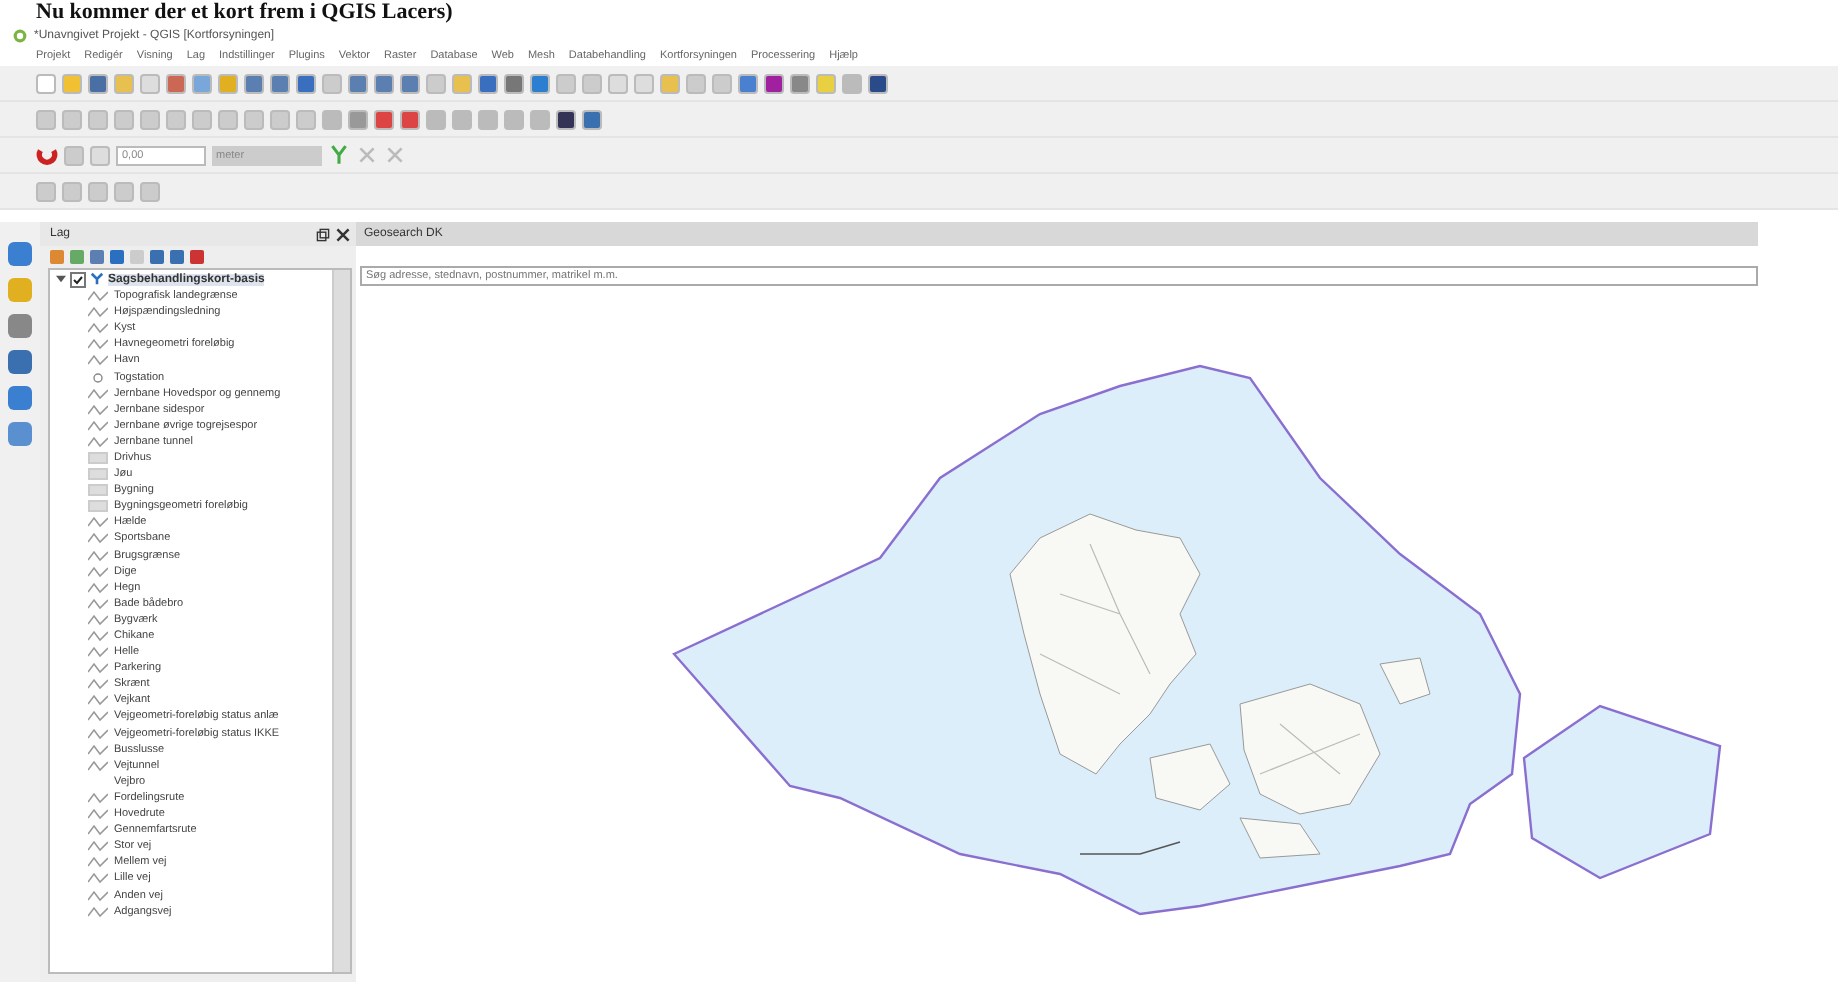 The height and width of the screenshot is (982, 1838). Describe the element at coordinates (97, 279) in the screenshot. I see `group-icon` at that location.